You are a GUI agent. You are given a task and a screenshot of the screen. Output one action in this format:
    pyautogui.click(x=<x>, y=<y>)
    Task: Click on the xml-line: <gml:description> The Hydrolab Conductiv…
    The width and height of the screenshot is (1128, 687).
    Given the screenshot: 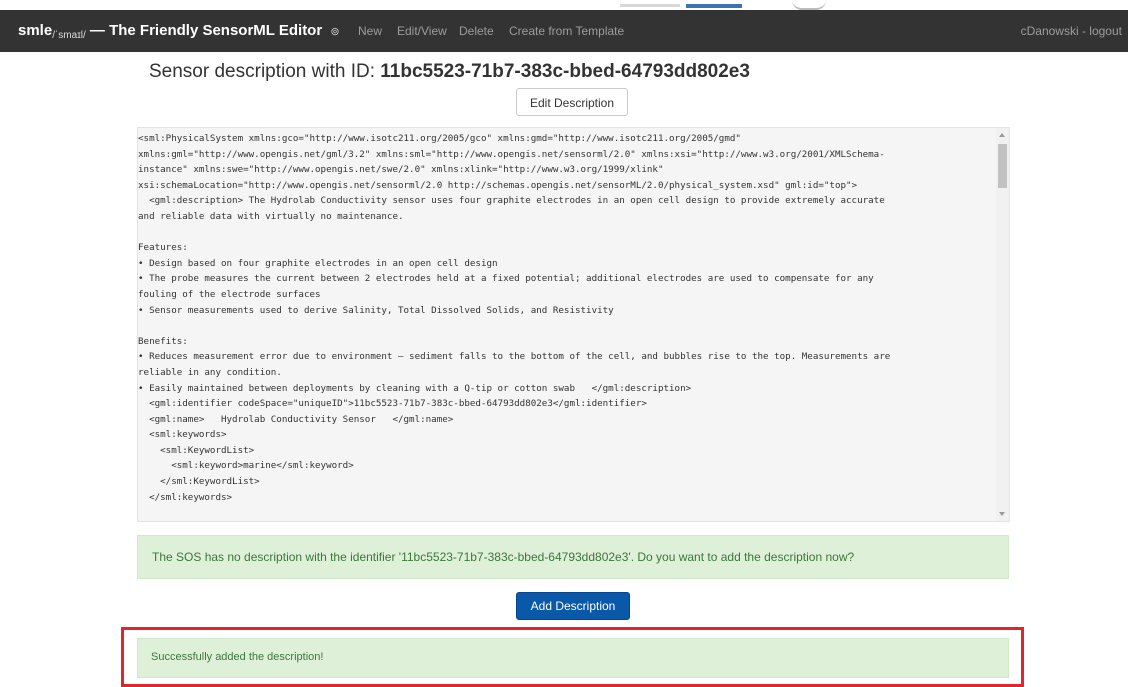 What is the action you would take?
    pyautogui.click(x=511, y=201)
    